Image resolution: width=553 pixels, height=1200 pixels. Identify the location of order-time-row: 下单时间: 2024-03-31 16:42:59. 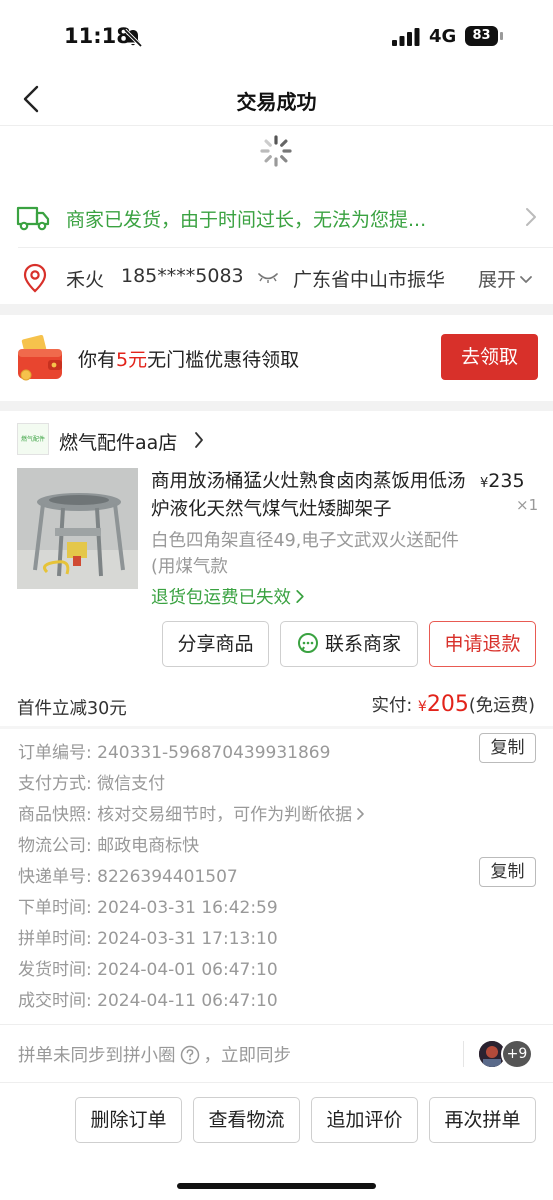
(148, 905).